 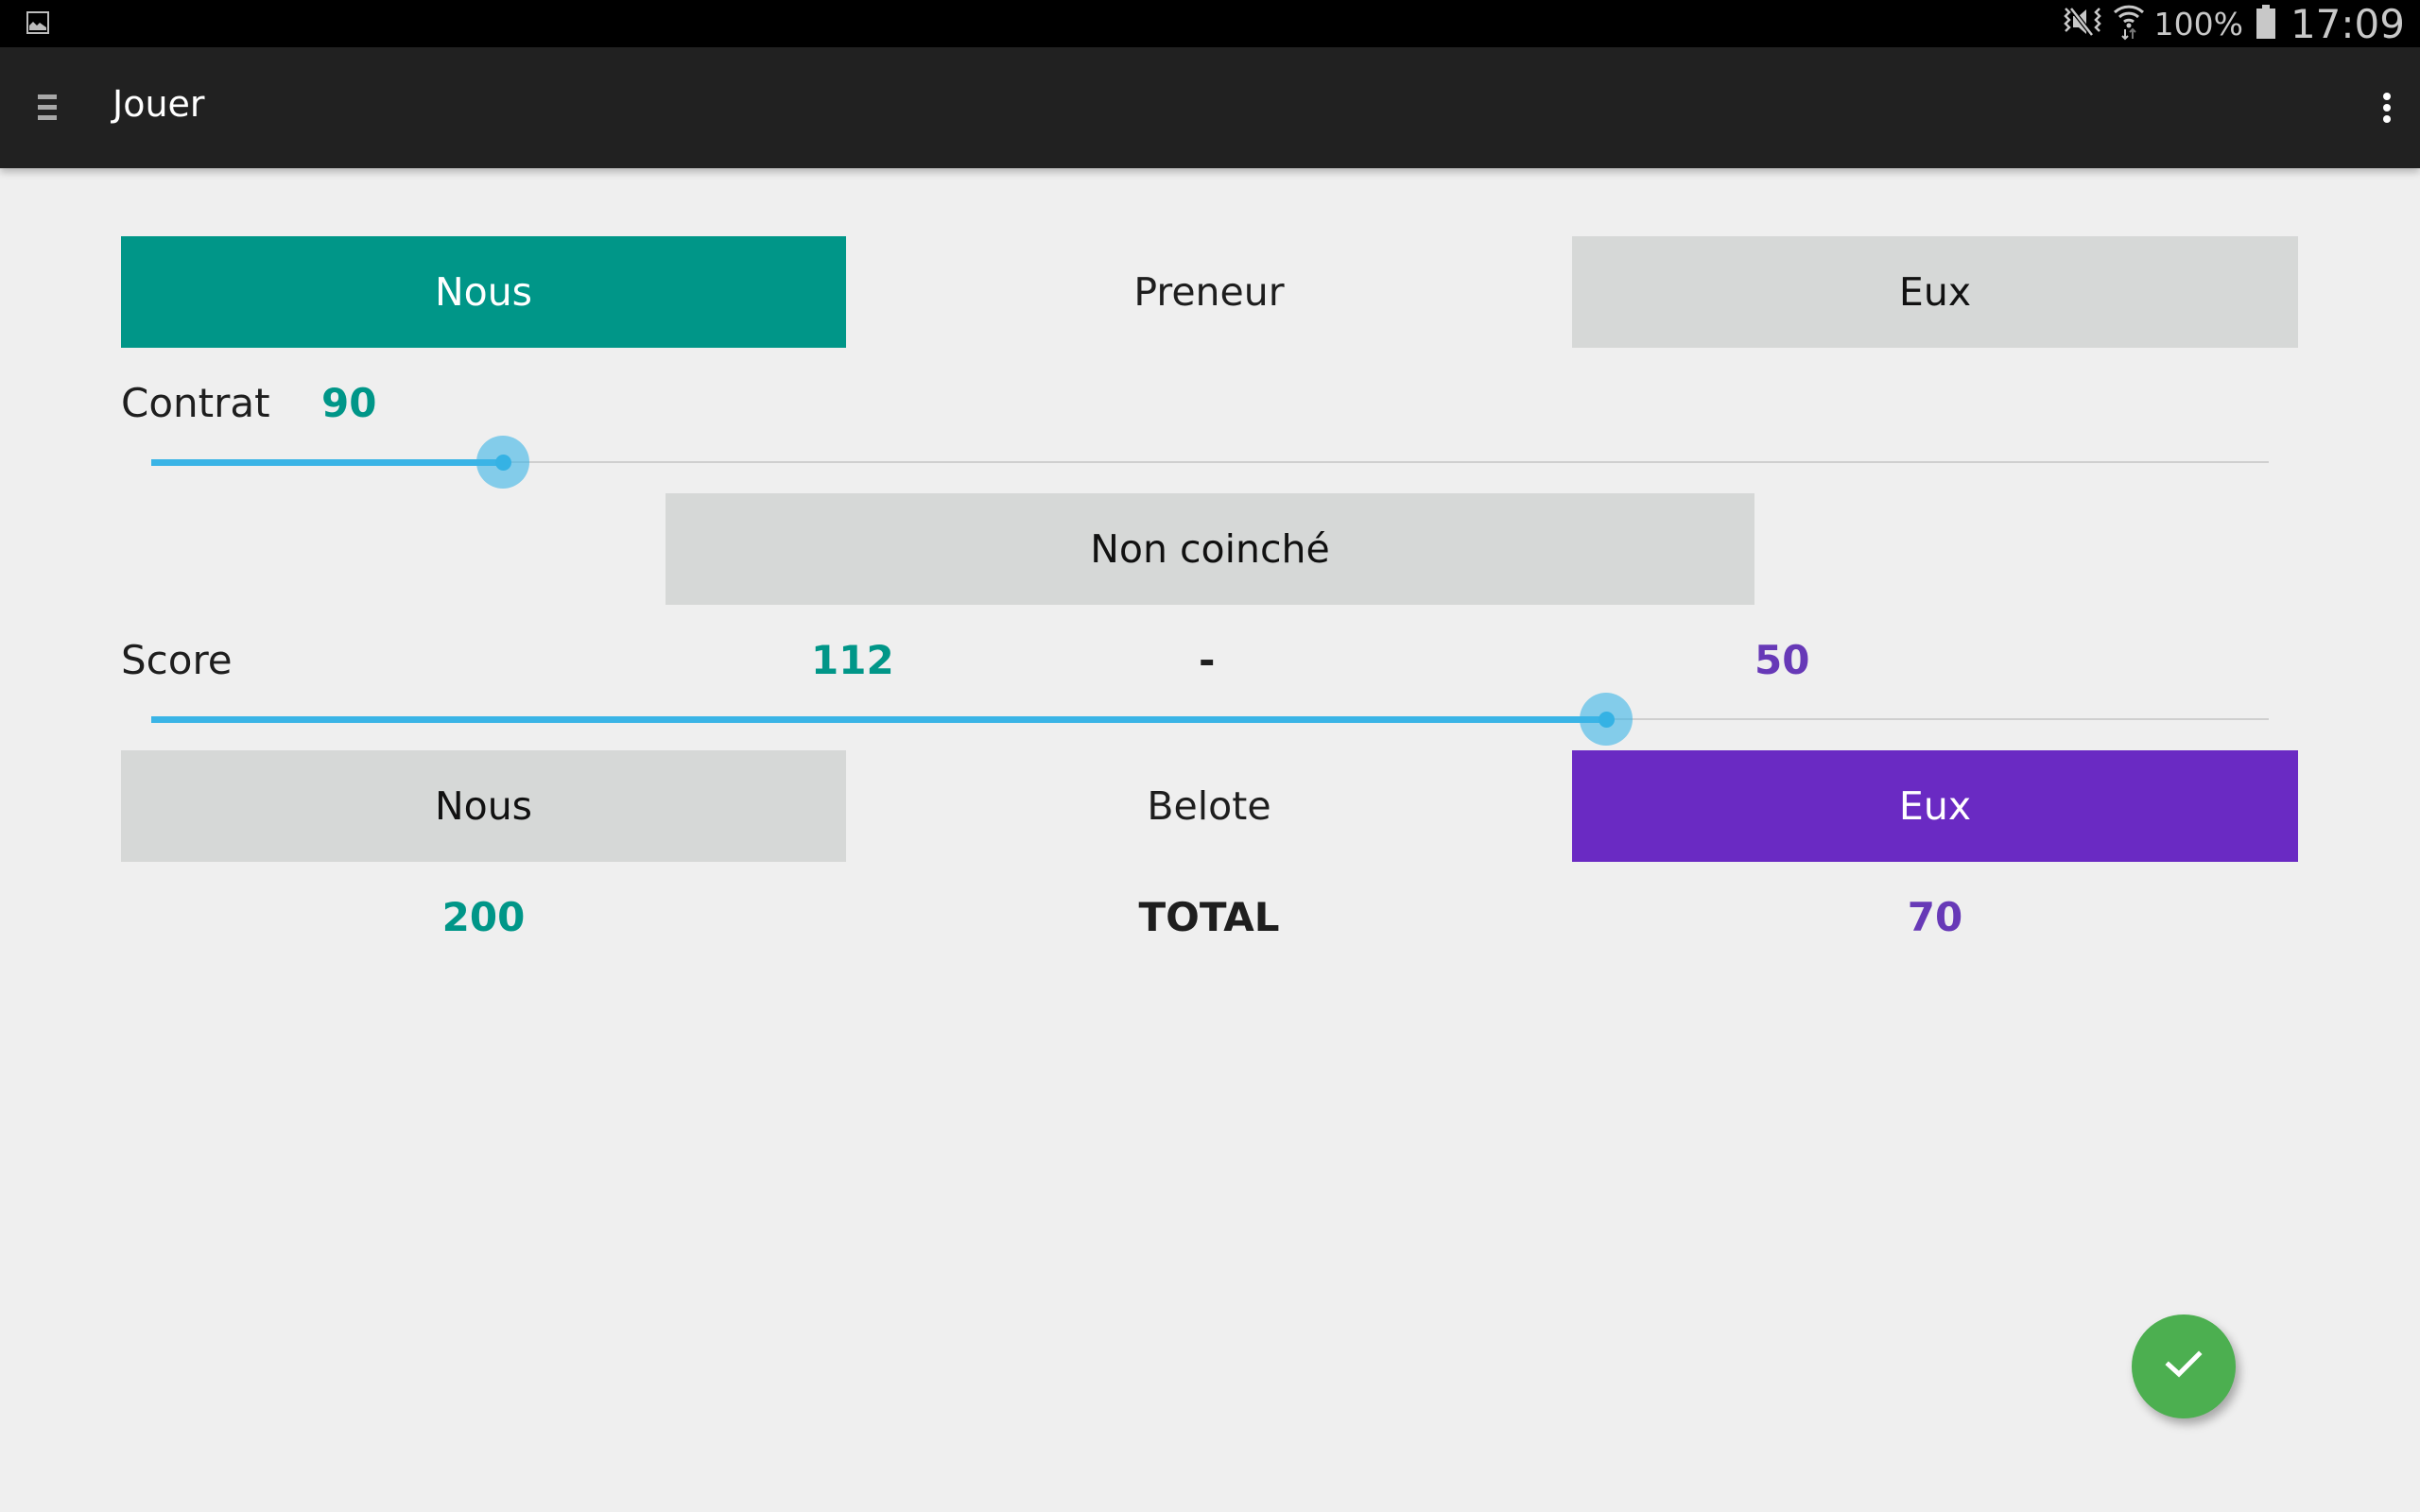 I want to click on contrat-value: 90, so click(x=349, y=403).